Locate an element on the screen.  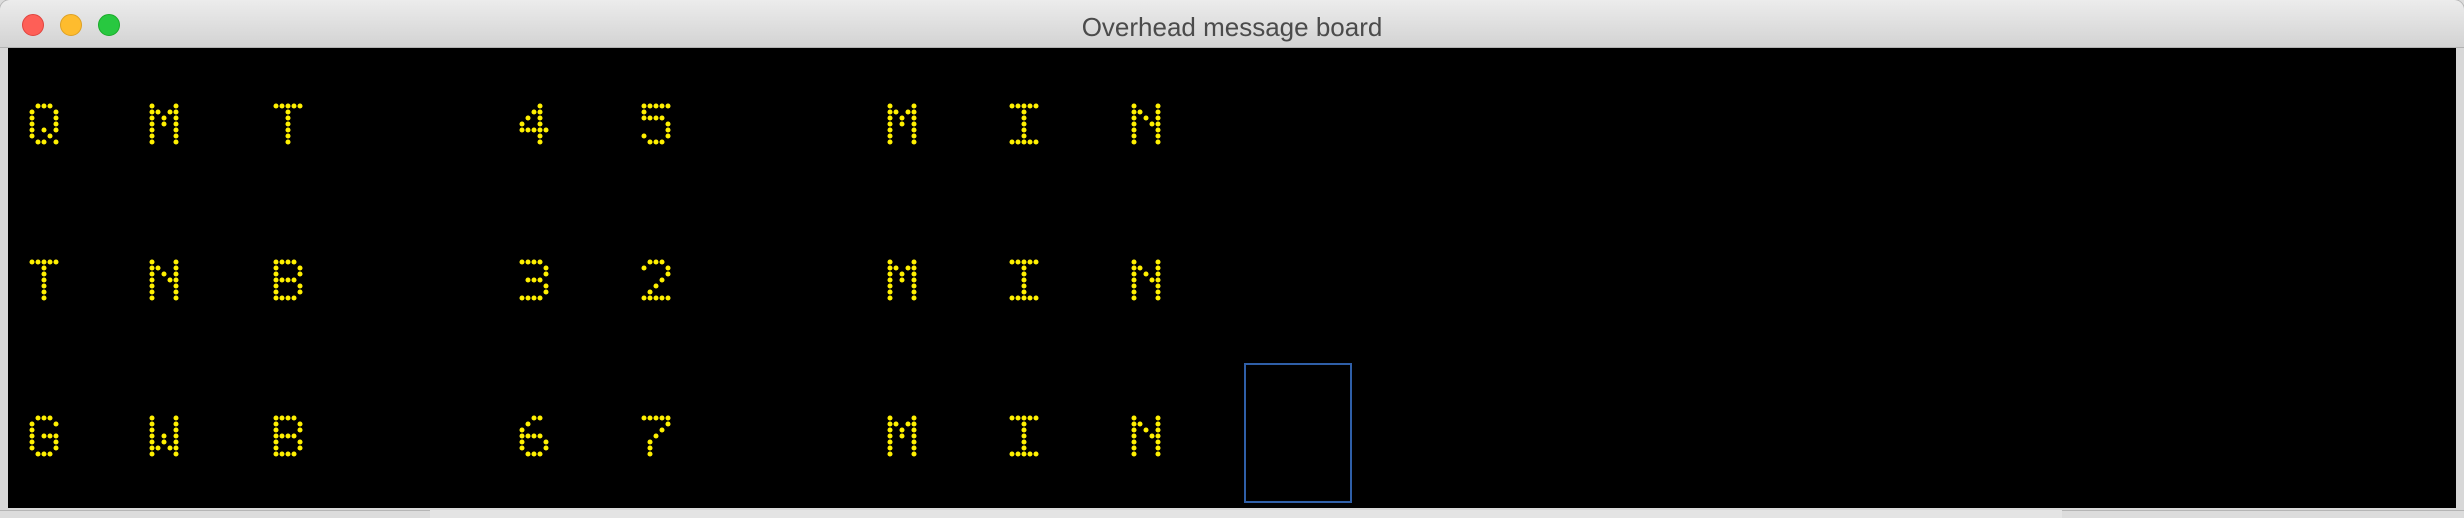
title-bar: Overhead message board is located at coordinates (1232, 24).